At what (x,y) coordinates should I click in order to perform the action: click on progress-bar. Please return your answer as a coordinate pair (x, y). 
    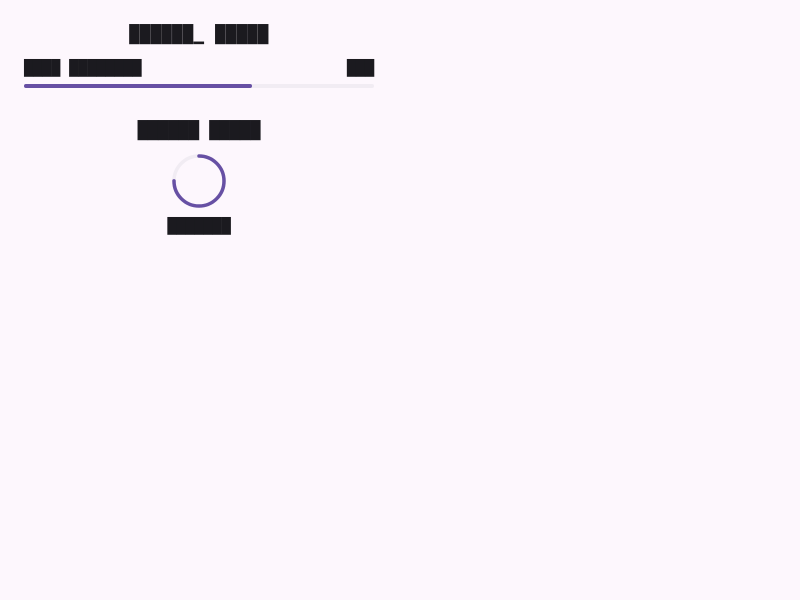
    Looking at the image, I should click on (199, 86).